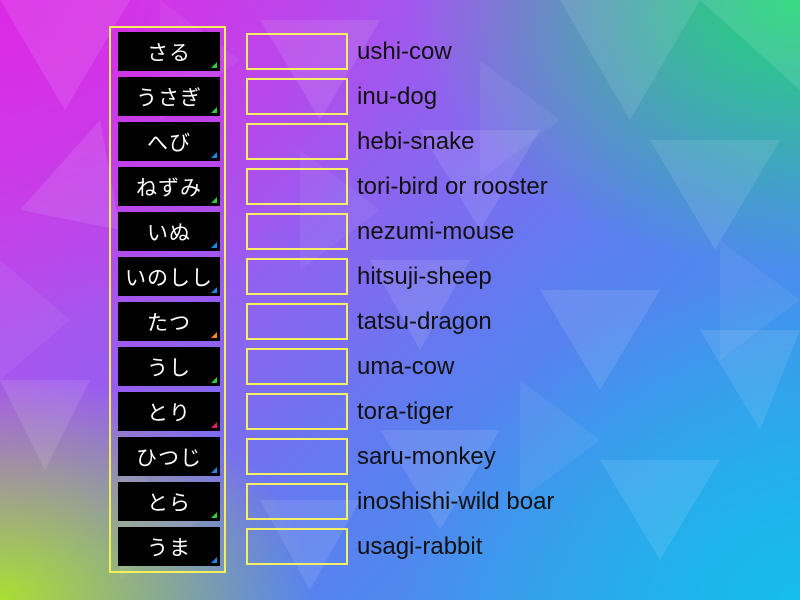 The width and height of the screenshot is (800, 600). Describe the element at coordinates (452, 186) in the screenshot. I see `target-label: tori-bird or rooster` at that location.